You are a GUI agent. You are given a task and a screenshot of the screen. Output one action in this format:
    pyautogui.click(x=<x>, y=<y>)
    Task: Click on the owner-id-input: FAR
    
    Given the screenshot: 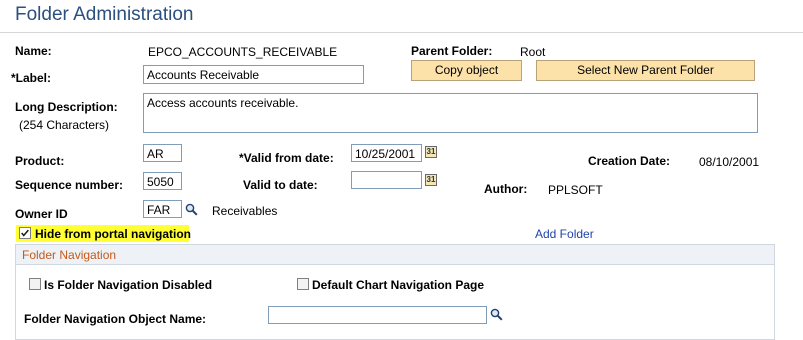 What is the action you would take?
    pyautogui.click(x=162, y=209)
    